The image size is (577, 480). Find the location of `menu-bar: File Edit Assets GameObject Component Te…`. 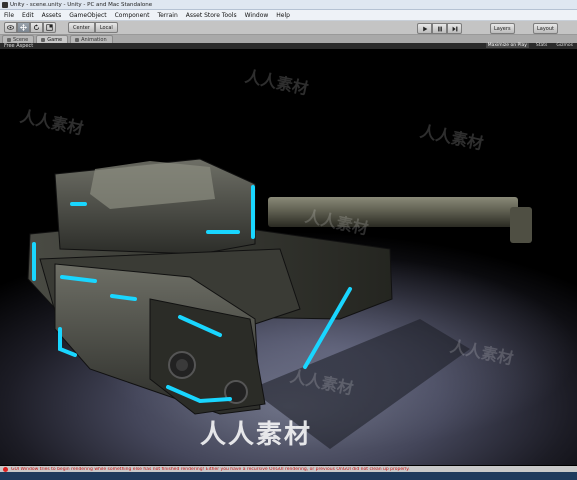

menu-bar: File Edit Assets GameObject Component Te… is located at coordinates (288, 15).